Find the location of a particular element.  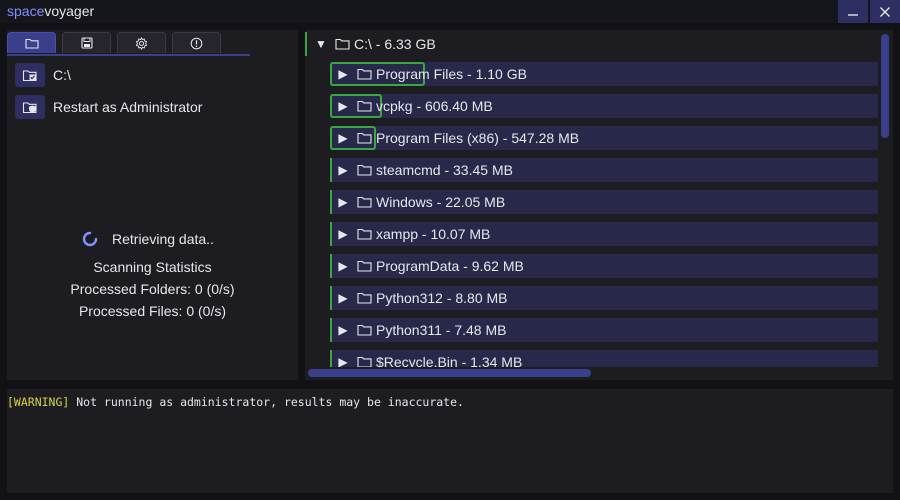

tab-bar is located at coordinates (152, 44).